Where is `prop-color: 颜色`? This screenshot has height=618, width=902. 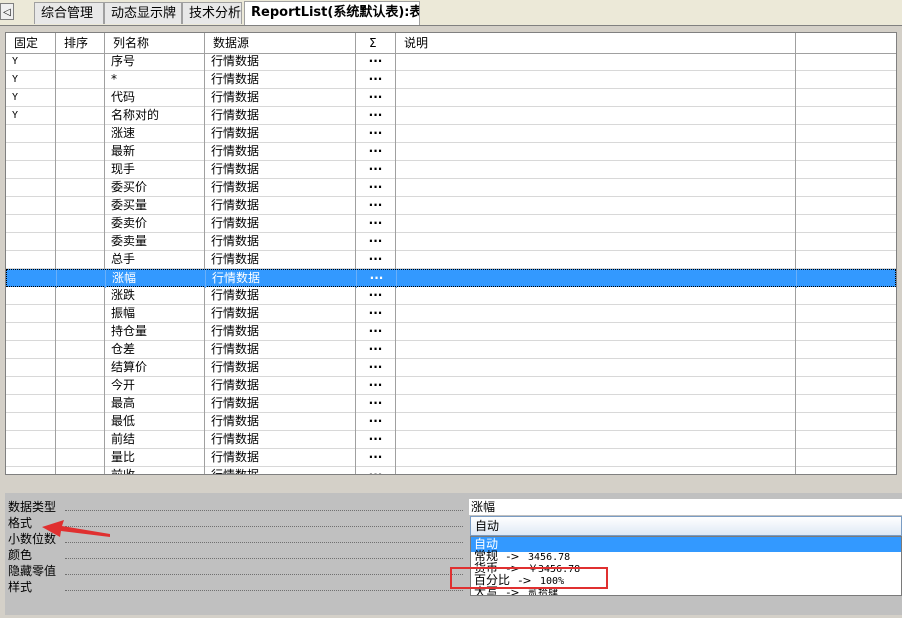 prop-color: 颜色 is located at coordinates (236, 555).